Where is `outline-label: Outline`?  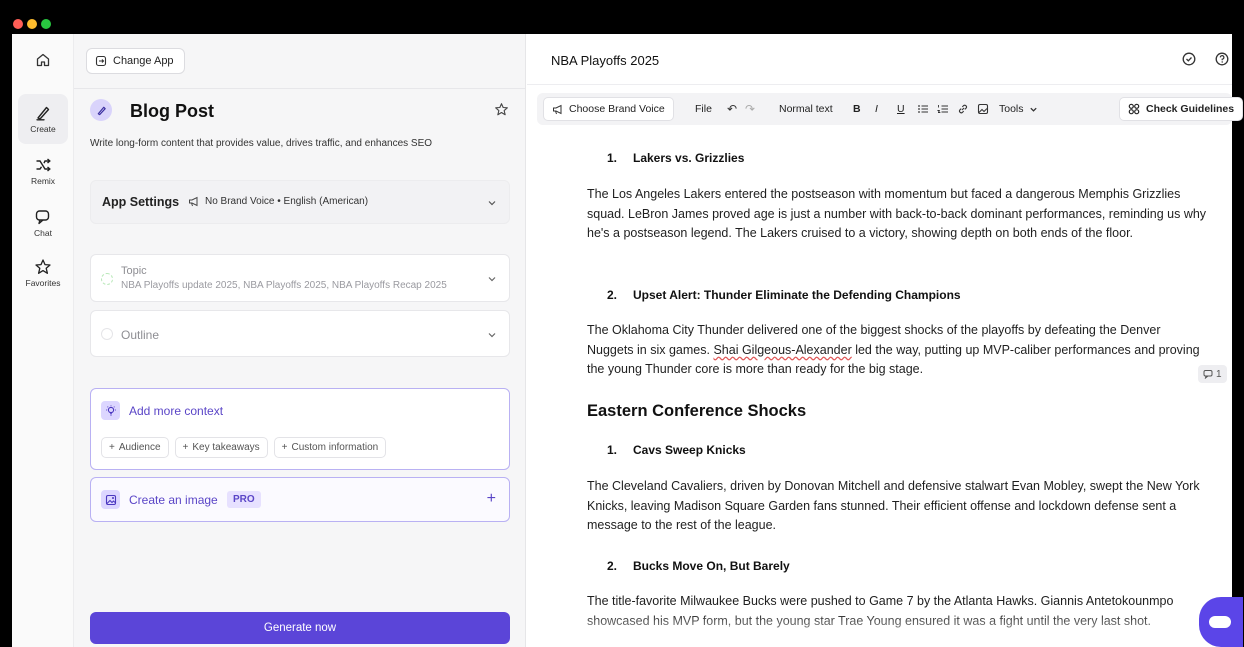
outline-label: Outline is located at coordinates (140, 335).